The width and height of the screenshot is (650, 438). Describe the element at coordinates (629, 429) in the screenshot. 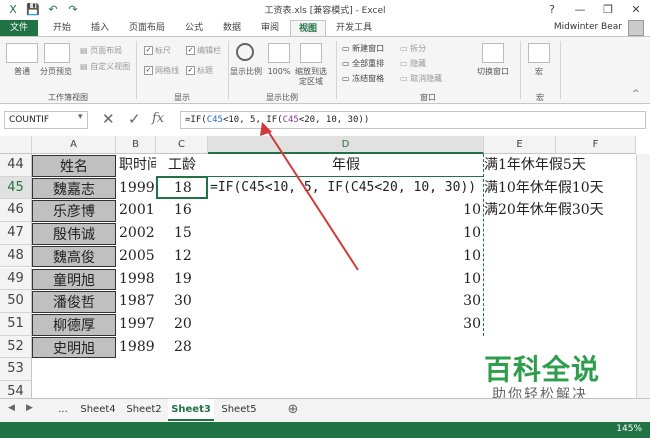

I see `zoom-level: 145%` at that location.